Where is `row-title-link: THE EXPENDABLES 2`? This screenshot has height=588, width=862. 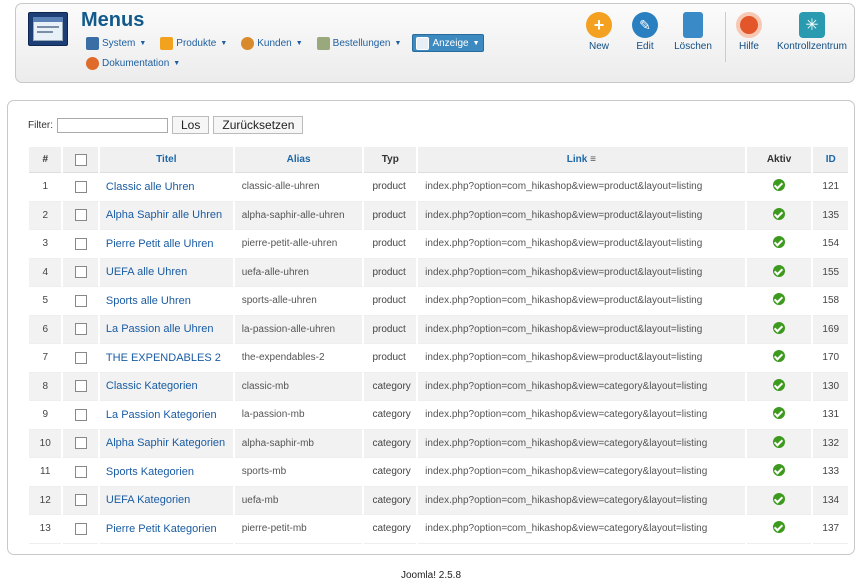
row-title-link: THE EXPENDABLES 2 is located at coordinates (166, 358).